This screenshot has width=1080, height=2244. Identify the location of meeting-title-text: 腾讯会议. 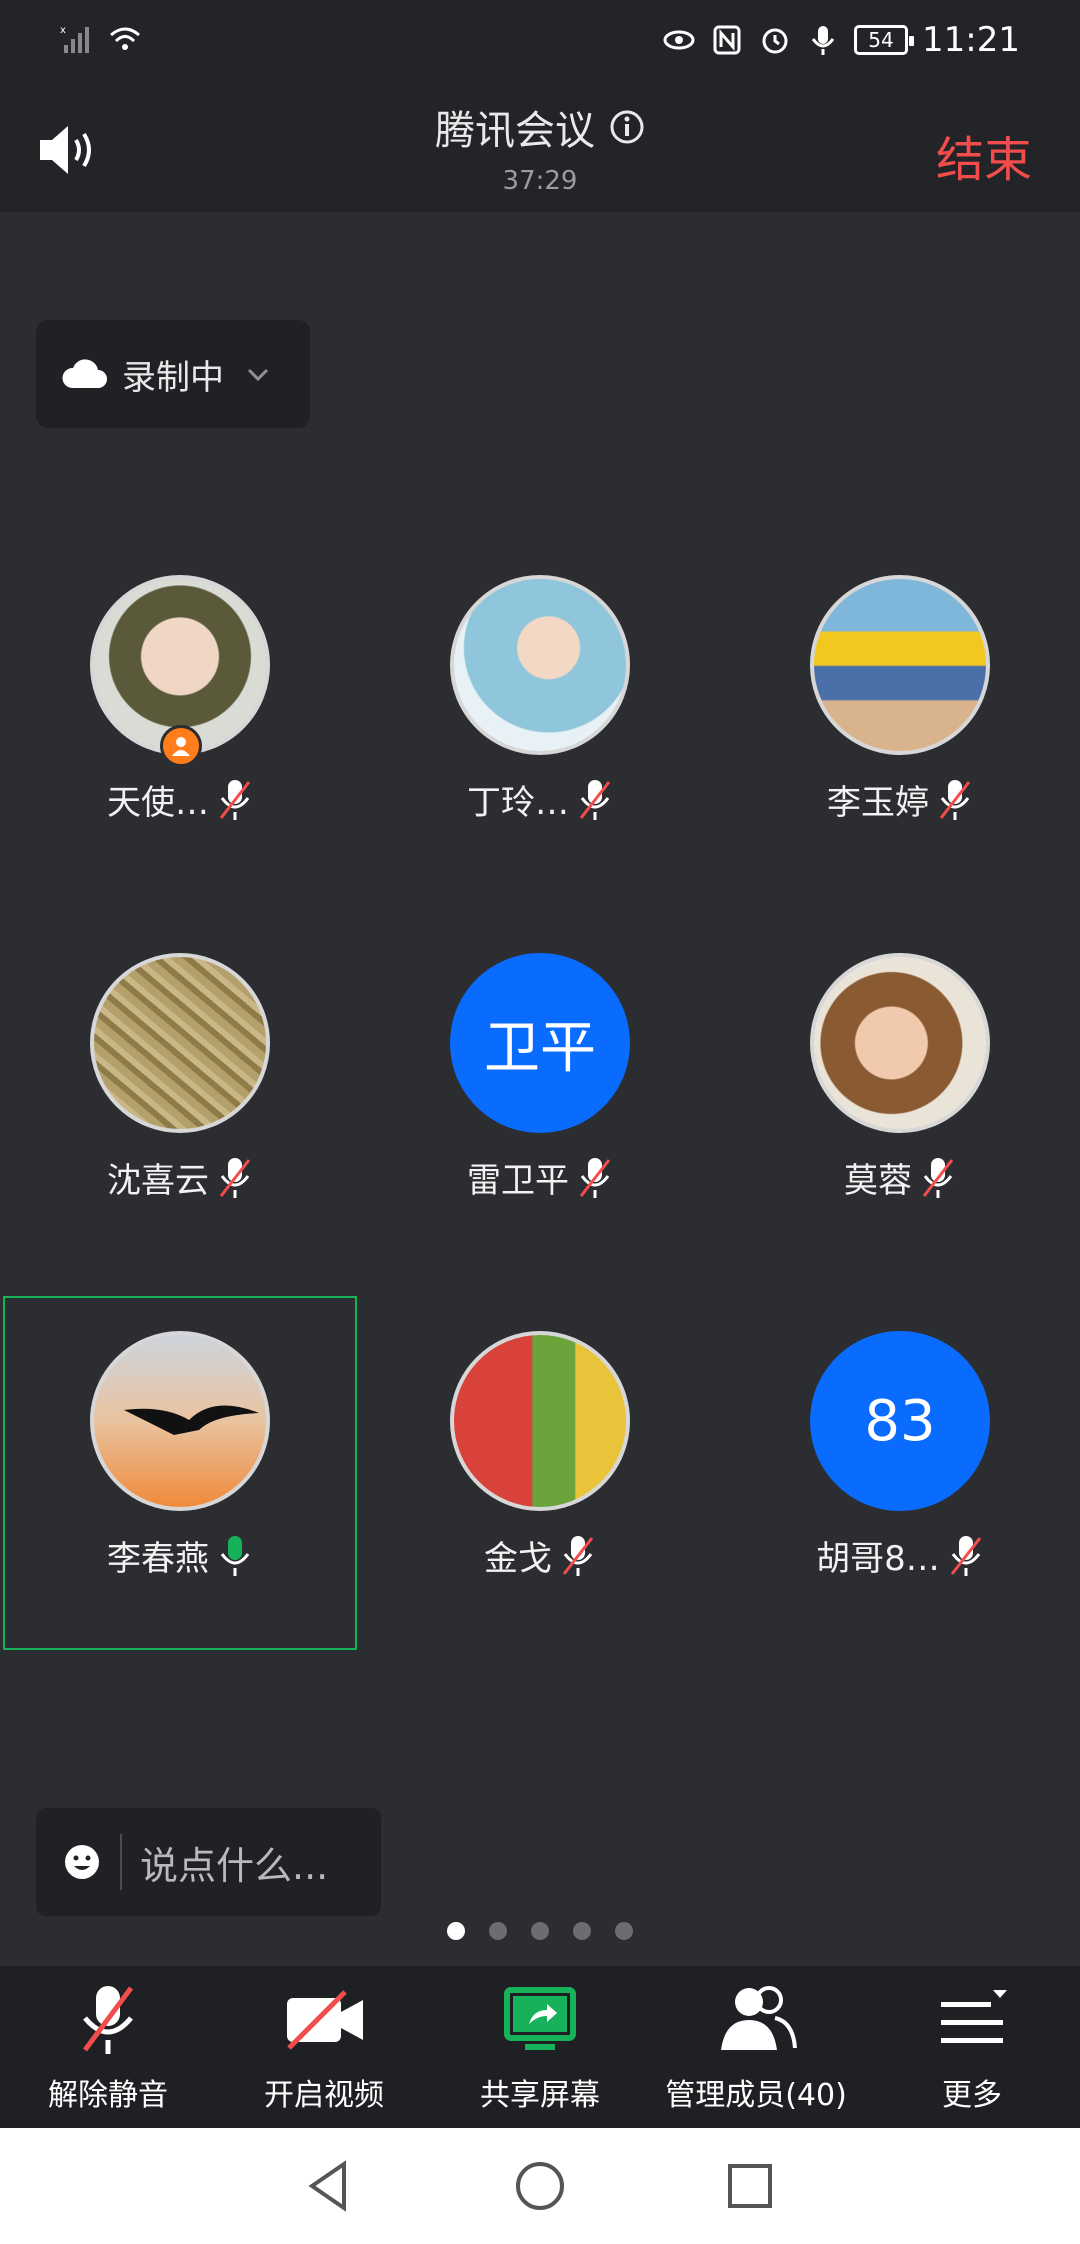
(515, 131).